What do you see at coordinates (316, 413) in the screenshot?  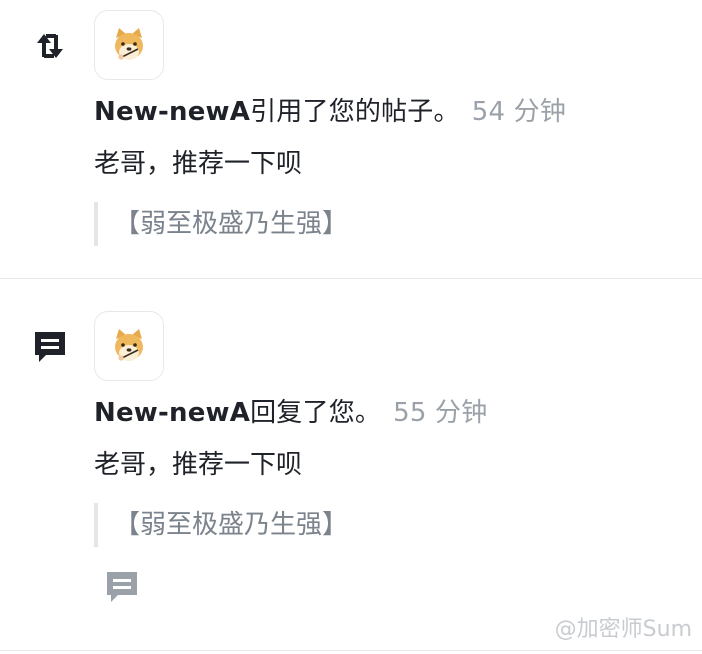 I see `notification-action: 回复了您。` at bounding box center [316, 413].